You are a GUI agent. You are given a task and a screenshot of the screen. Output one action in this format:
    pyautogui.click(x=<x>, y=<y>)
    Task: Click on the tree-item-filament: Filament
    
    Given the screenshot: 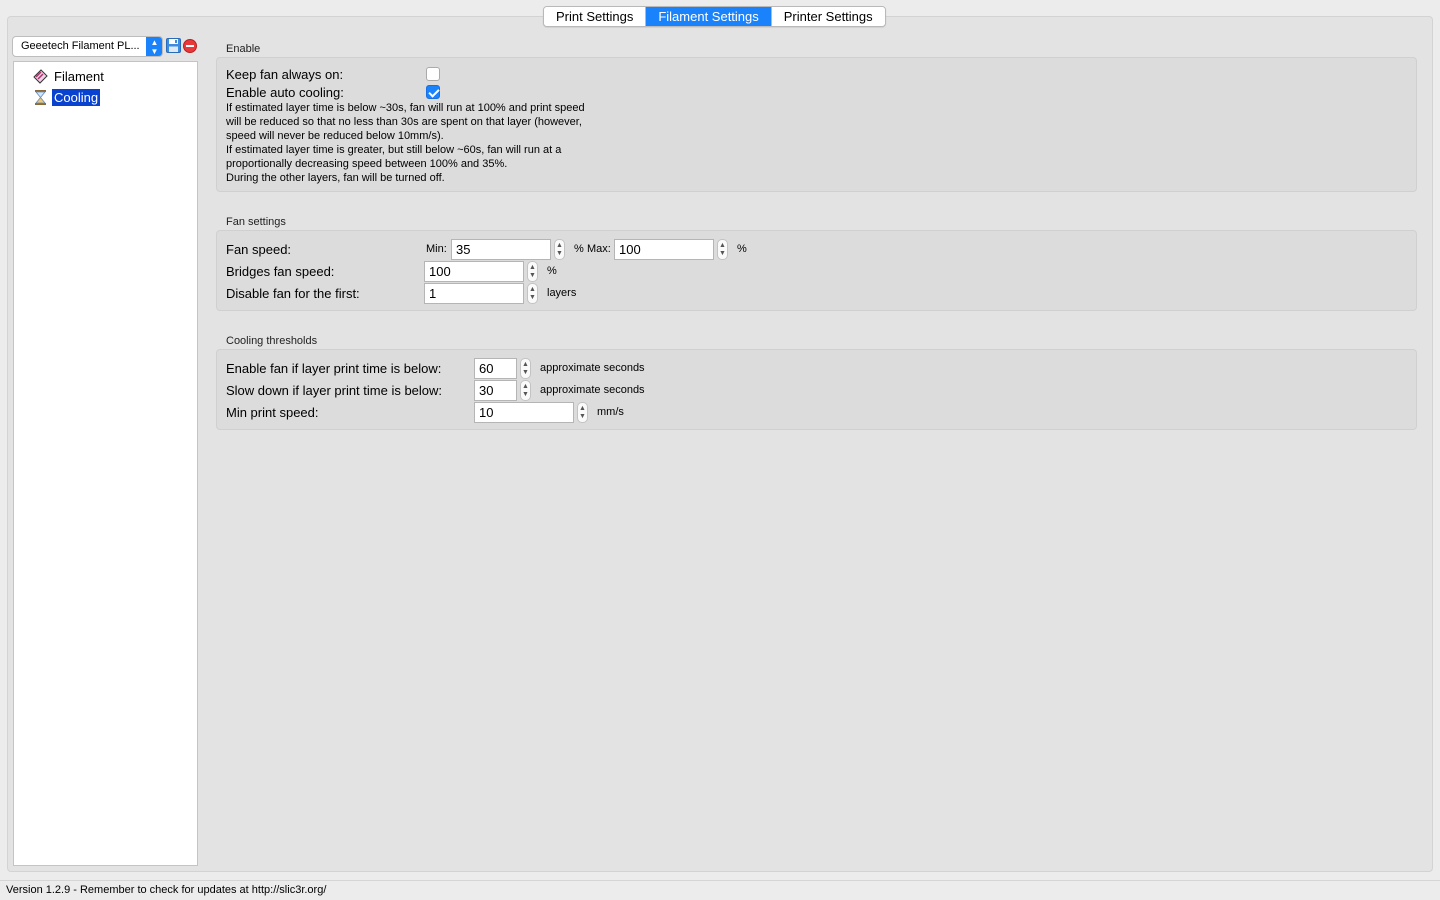 What is the action you would take?
    pyautogui.click(x=69, y=76)
    